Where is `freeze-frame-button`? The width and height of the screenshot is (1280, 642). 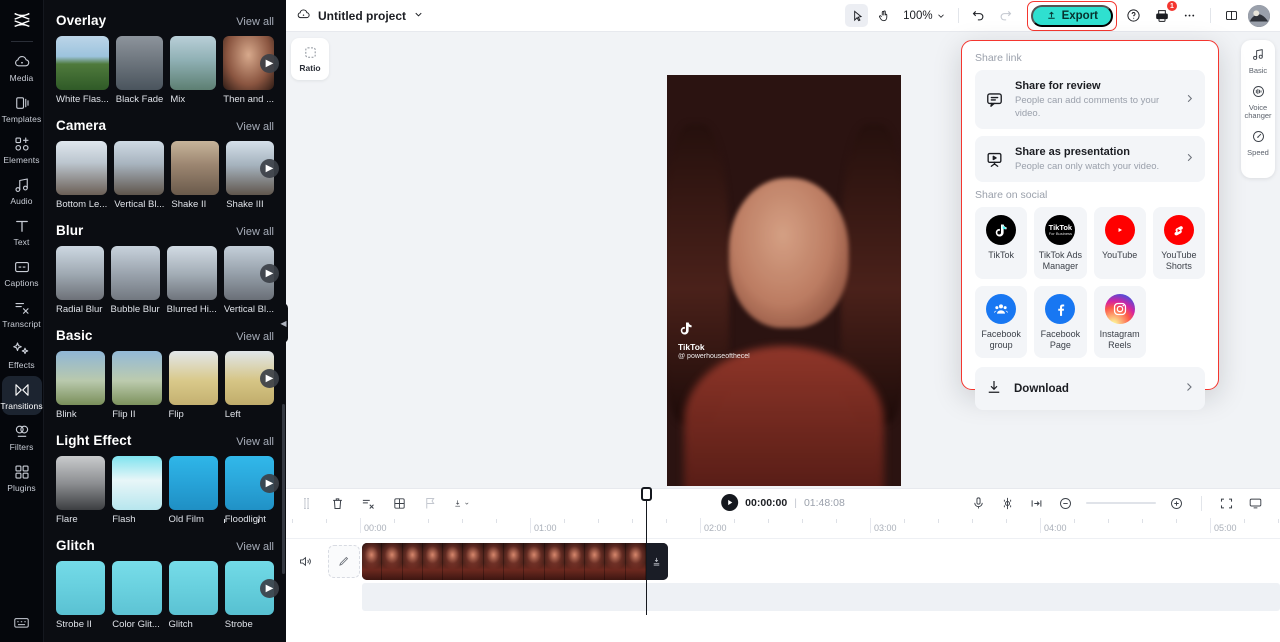
freeze-frame-button is located at coordinates (399, 503).